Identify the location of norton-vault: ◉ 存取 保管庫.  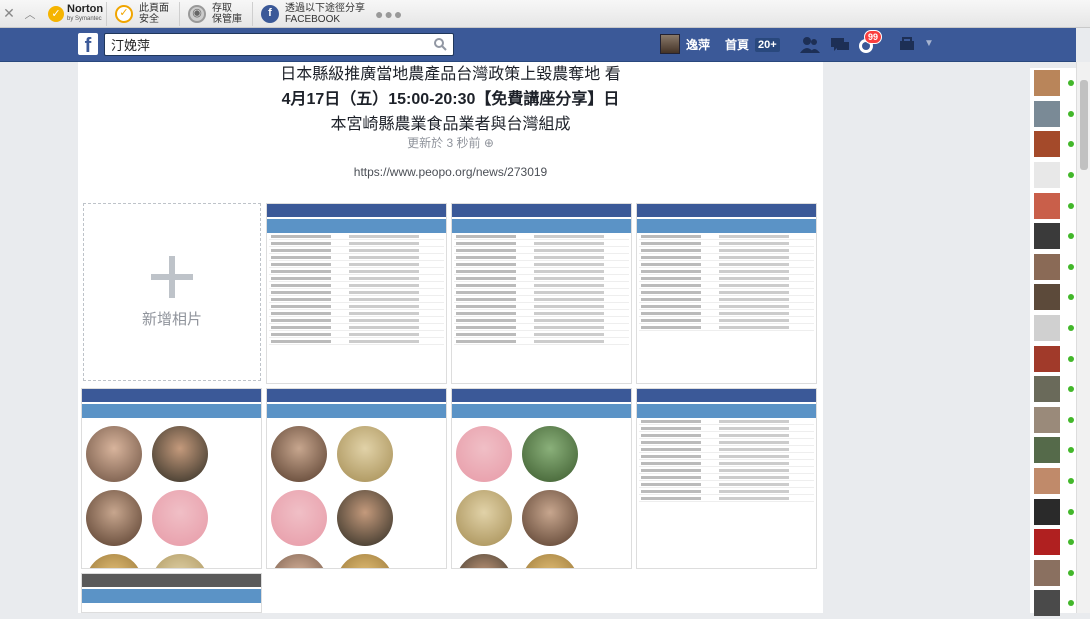
(215, 13).